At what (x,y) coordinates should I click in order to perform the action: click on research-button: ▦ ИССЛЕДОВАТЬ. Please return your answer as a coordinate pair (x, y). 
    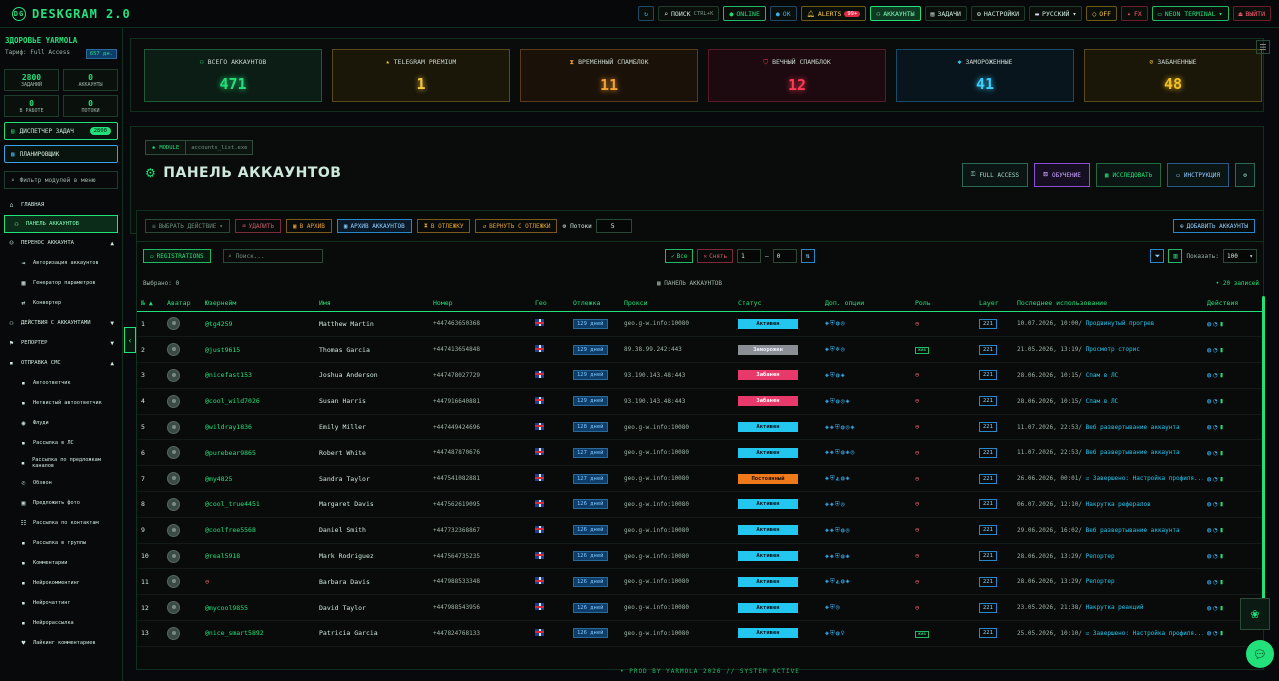
    Looking at the image, I should click on (1128, 175).